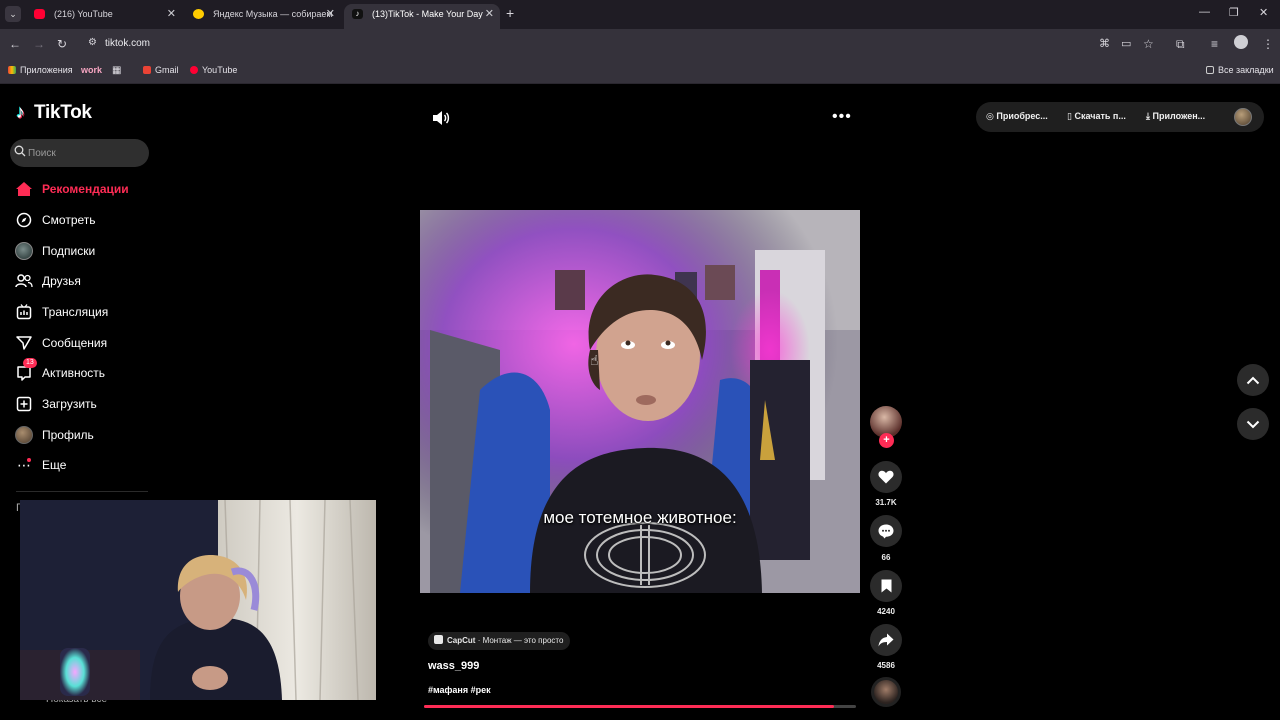 The height and width of the screenshot is (720, 1280). What do you see at coordinates (85, 153) in the screenshot?
I see `search-input` at bounding box center [85, 153].